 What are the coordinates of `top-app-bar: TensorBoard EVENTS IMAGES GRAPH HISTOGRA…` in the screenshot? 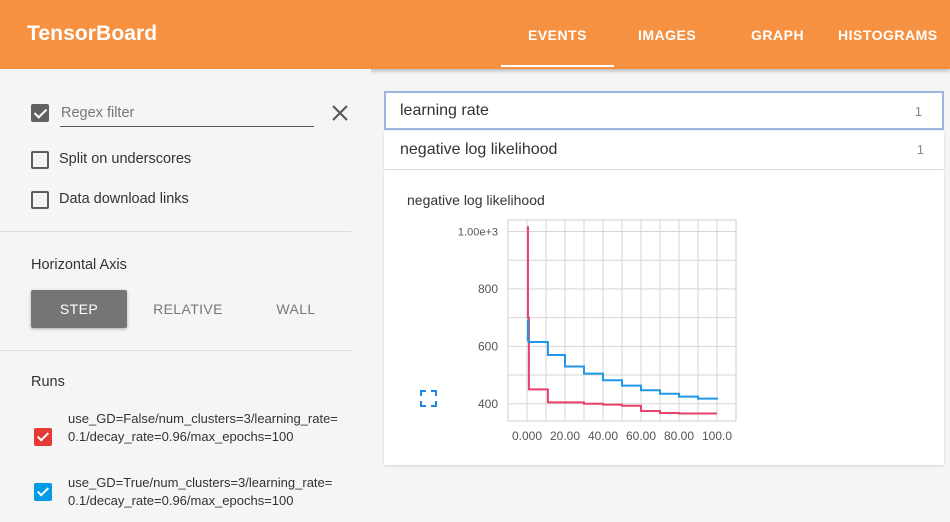 It's located at (475, 34).